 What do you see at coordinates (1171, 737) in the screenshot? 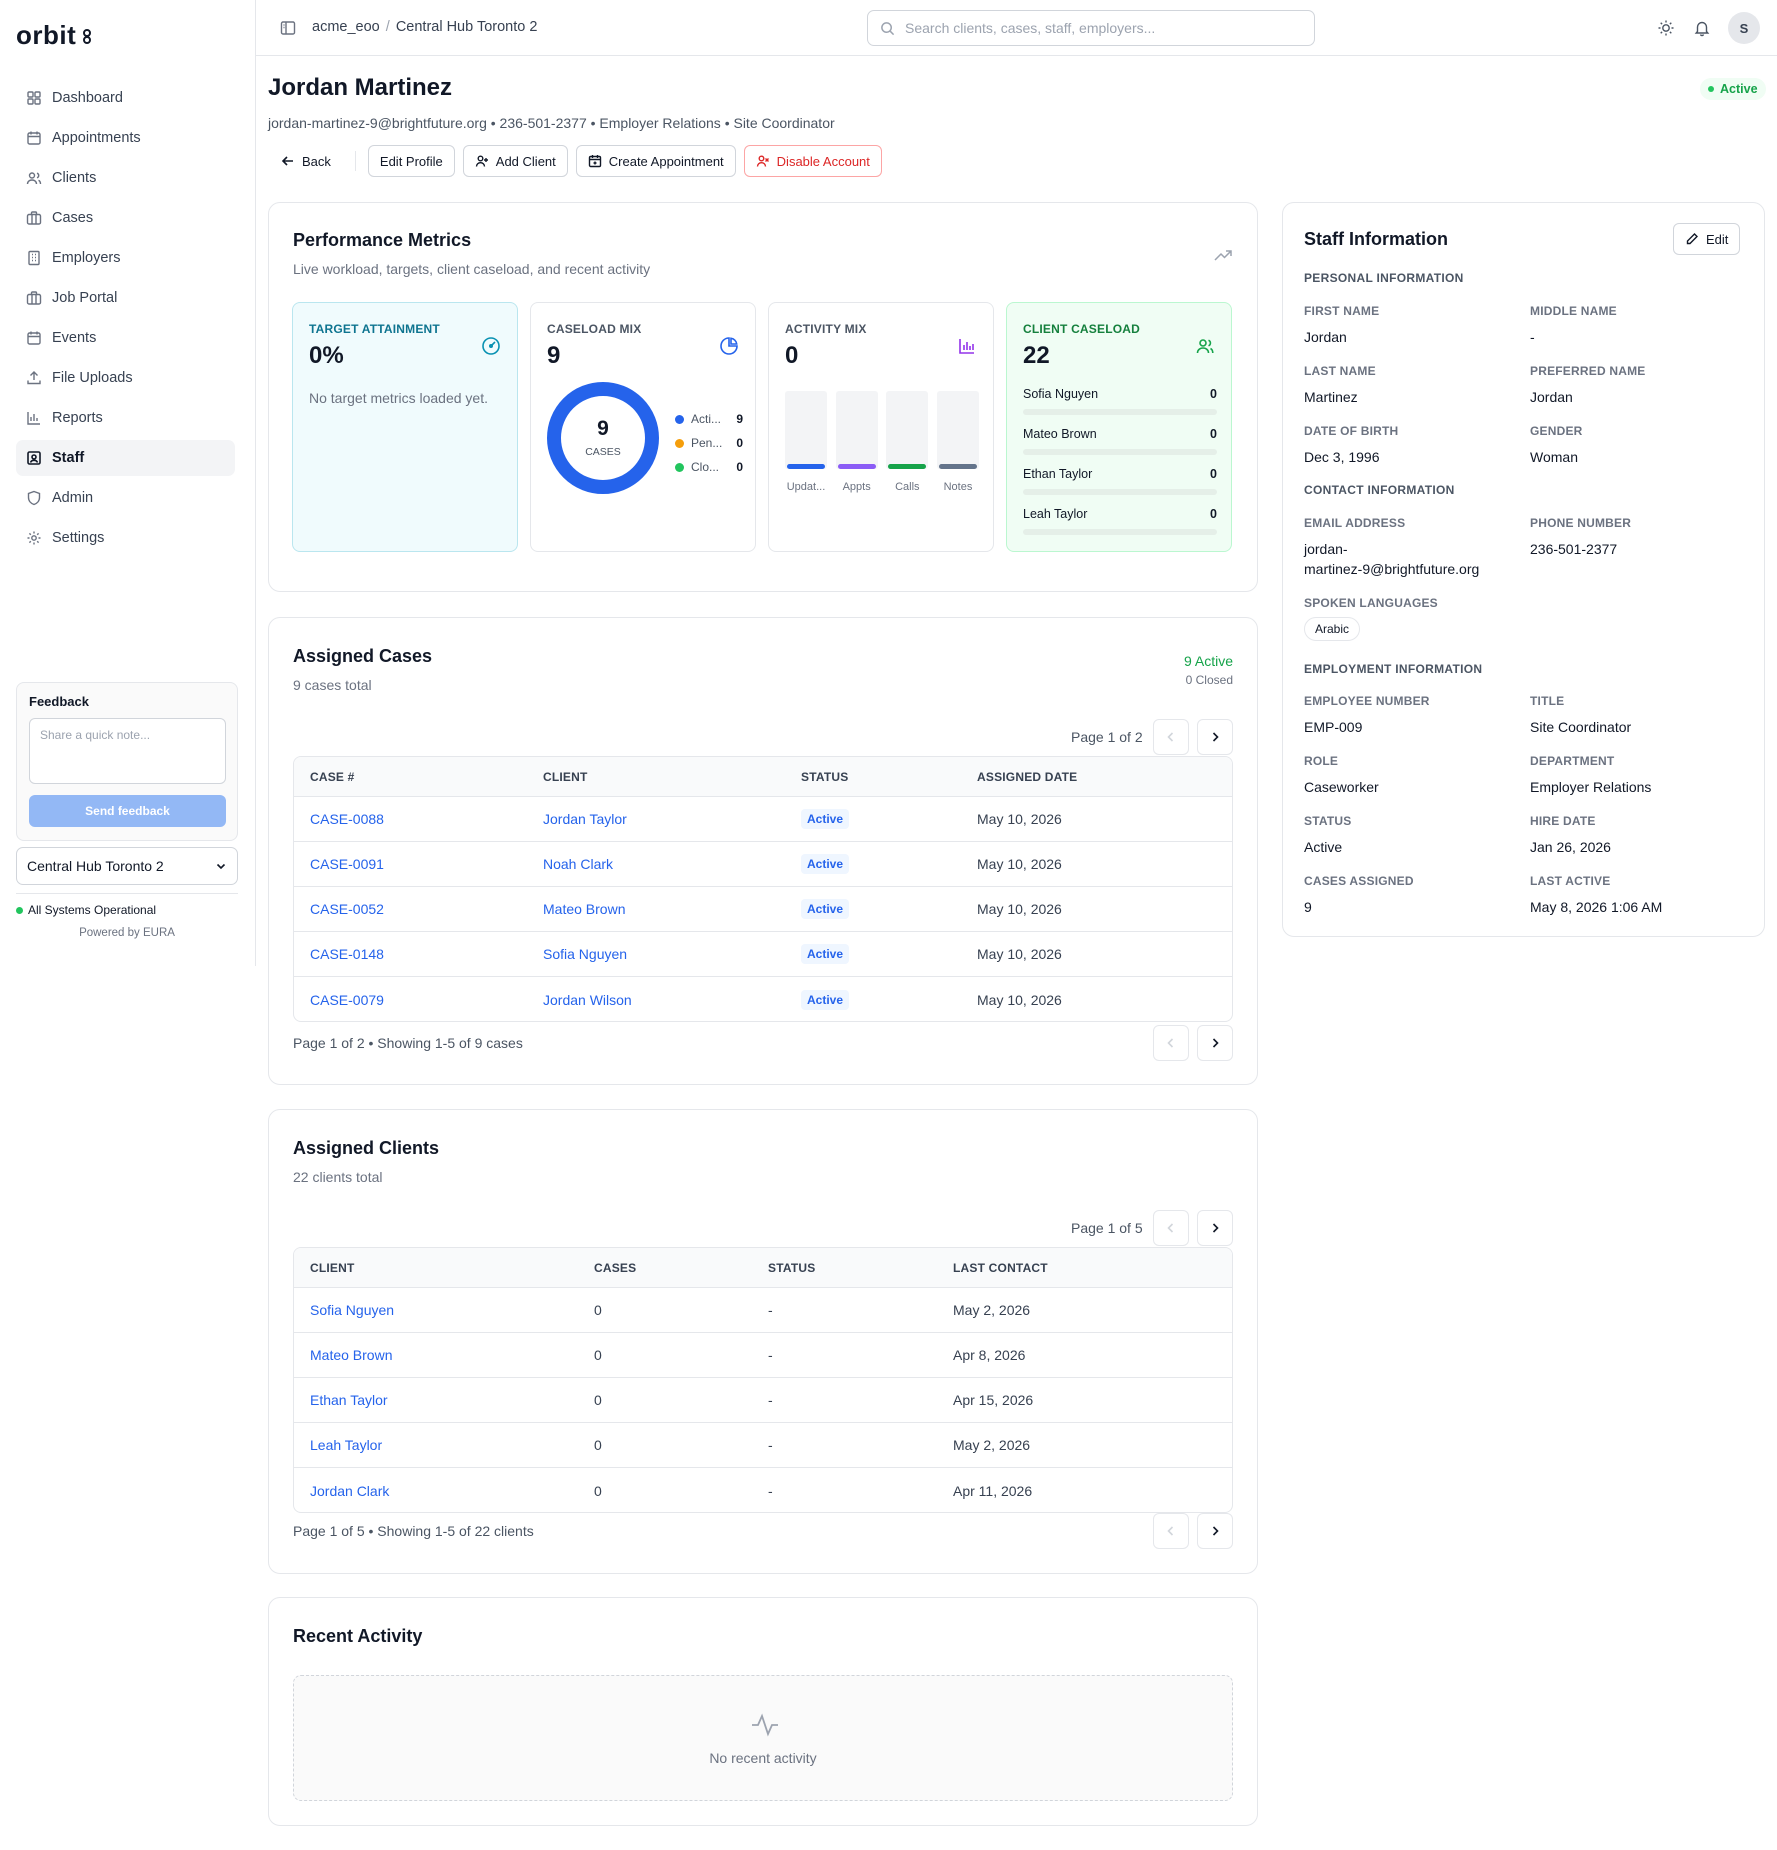
I see `cases-prev-page-button` at bounding box center [1171, 737].